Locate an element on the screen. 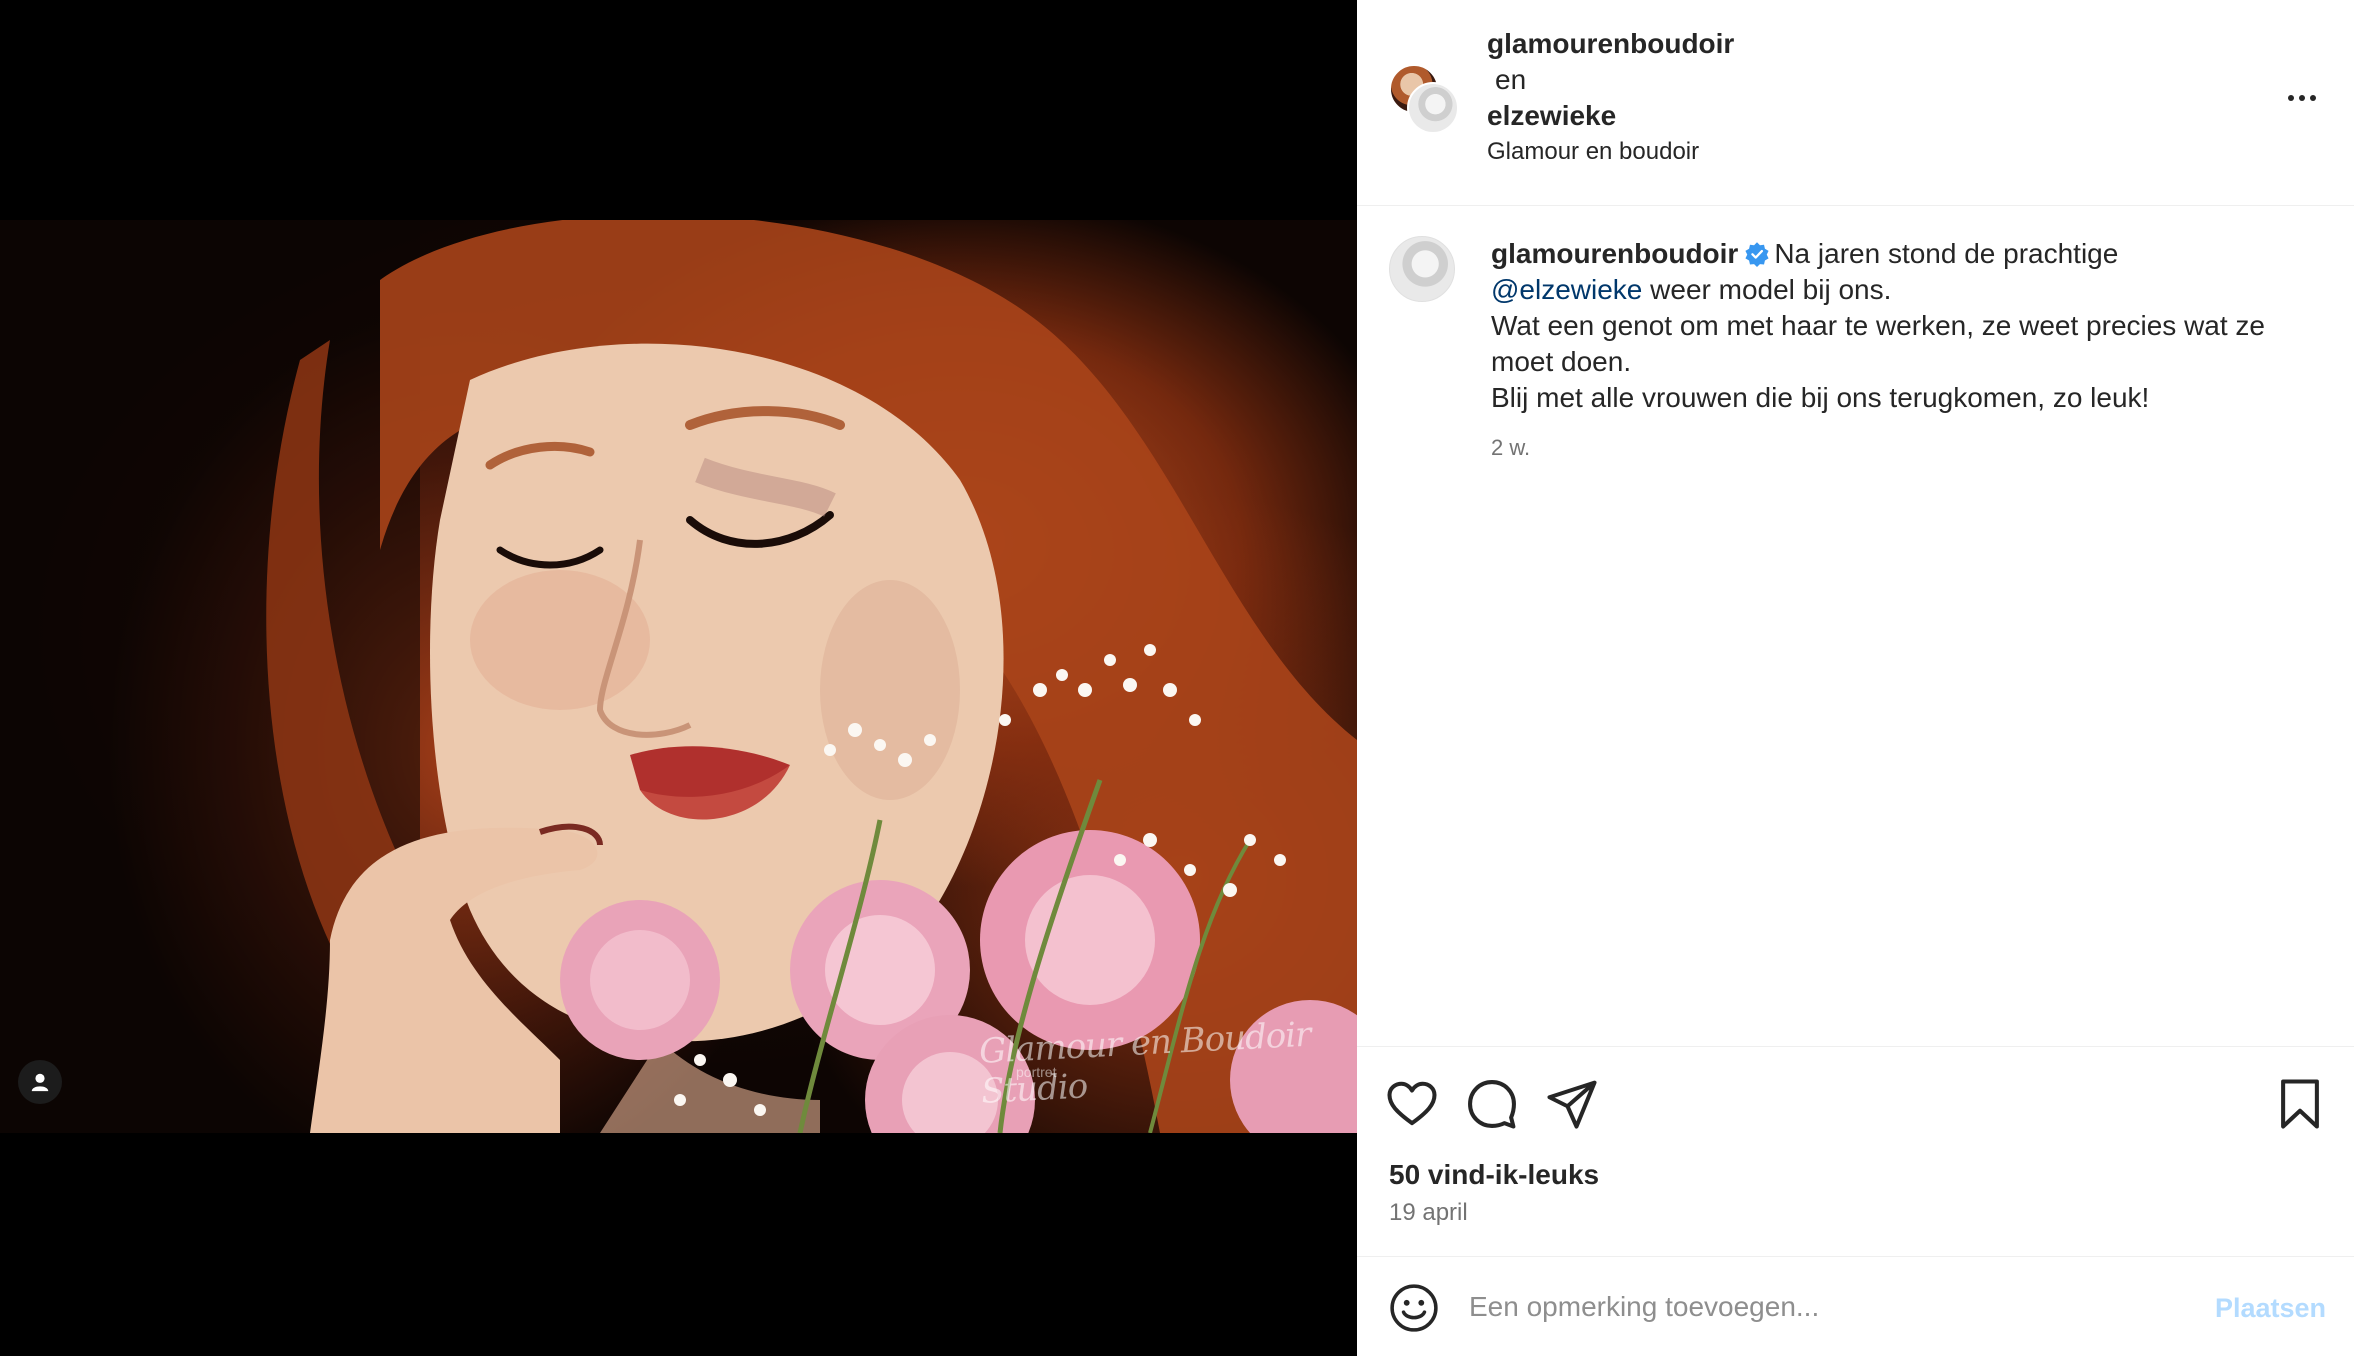 The height and width of the screenshot is (1356, 2354). collab-avatars is located at coordinates (1424, 99).